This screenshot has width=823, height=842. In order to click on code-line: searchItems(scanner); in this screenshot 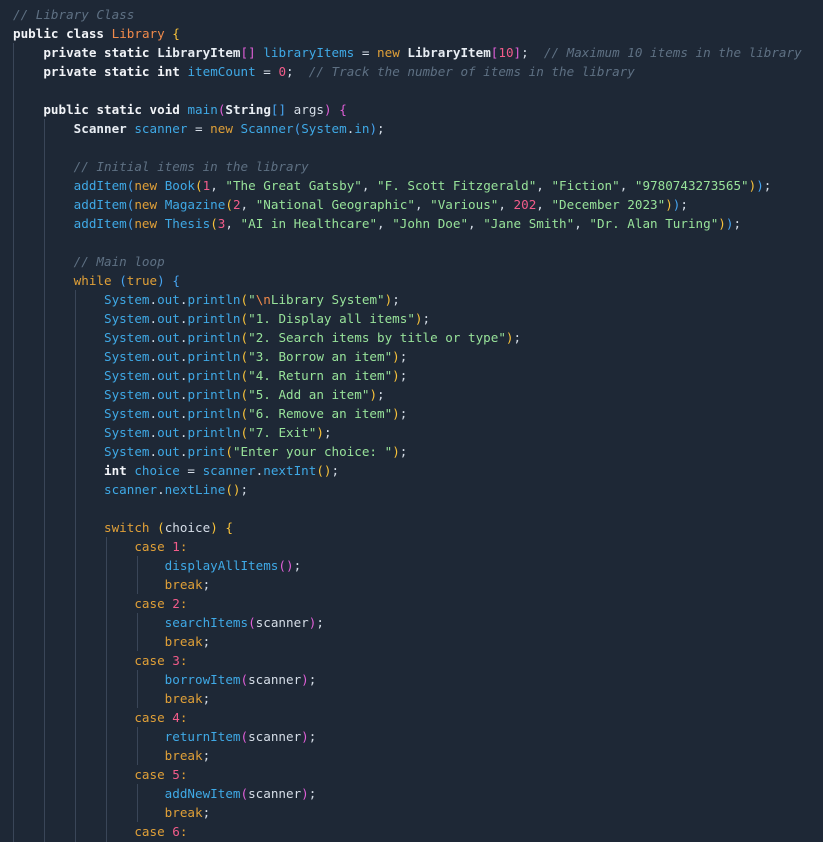, I will do `click(407, 622)`.